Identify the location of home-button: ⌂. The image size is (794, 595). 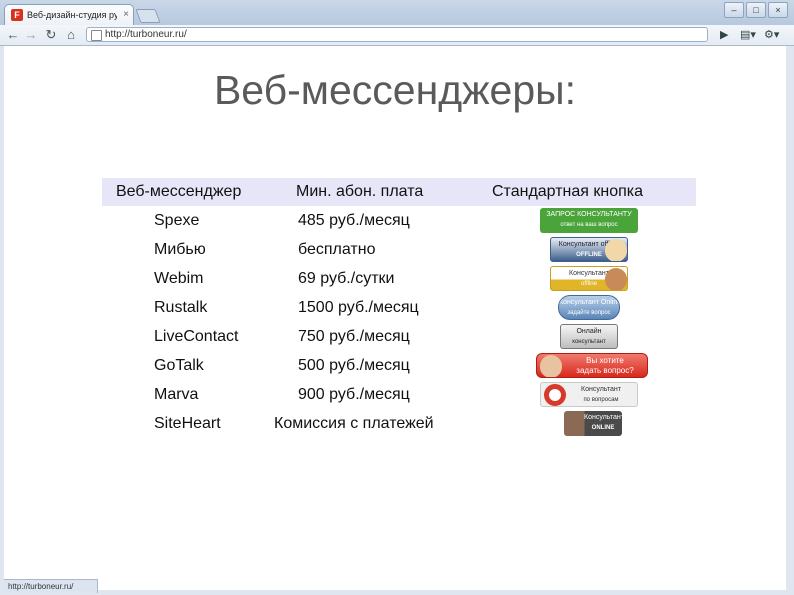
(71, 35).